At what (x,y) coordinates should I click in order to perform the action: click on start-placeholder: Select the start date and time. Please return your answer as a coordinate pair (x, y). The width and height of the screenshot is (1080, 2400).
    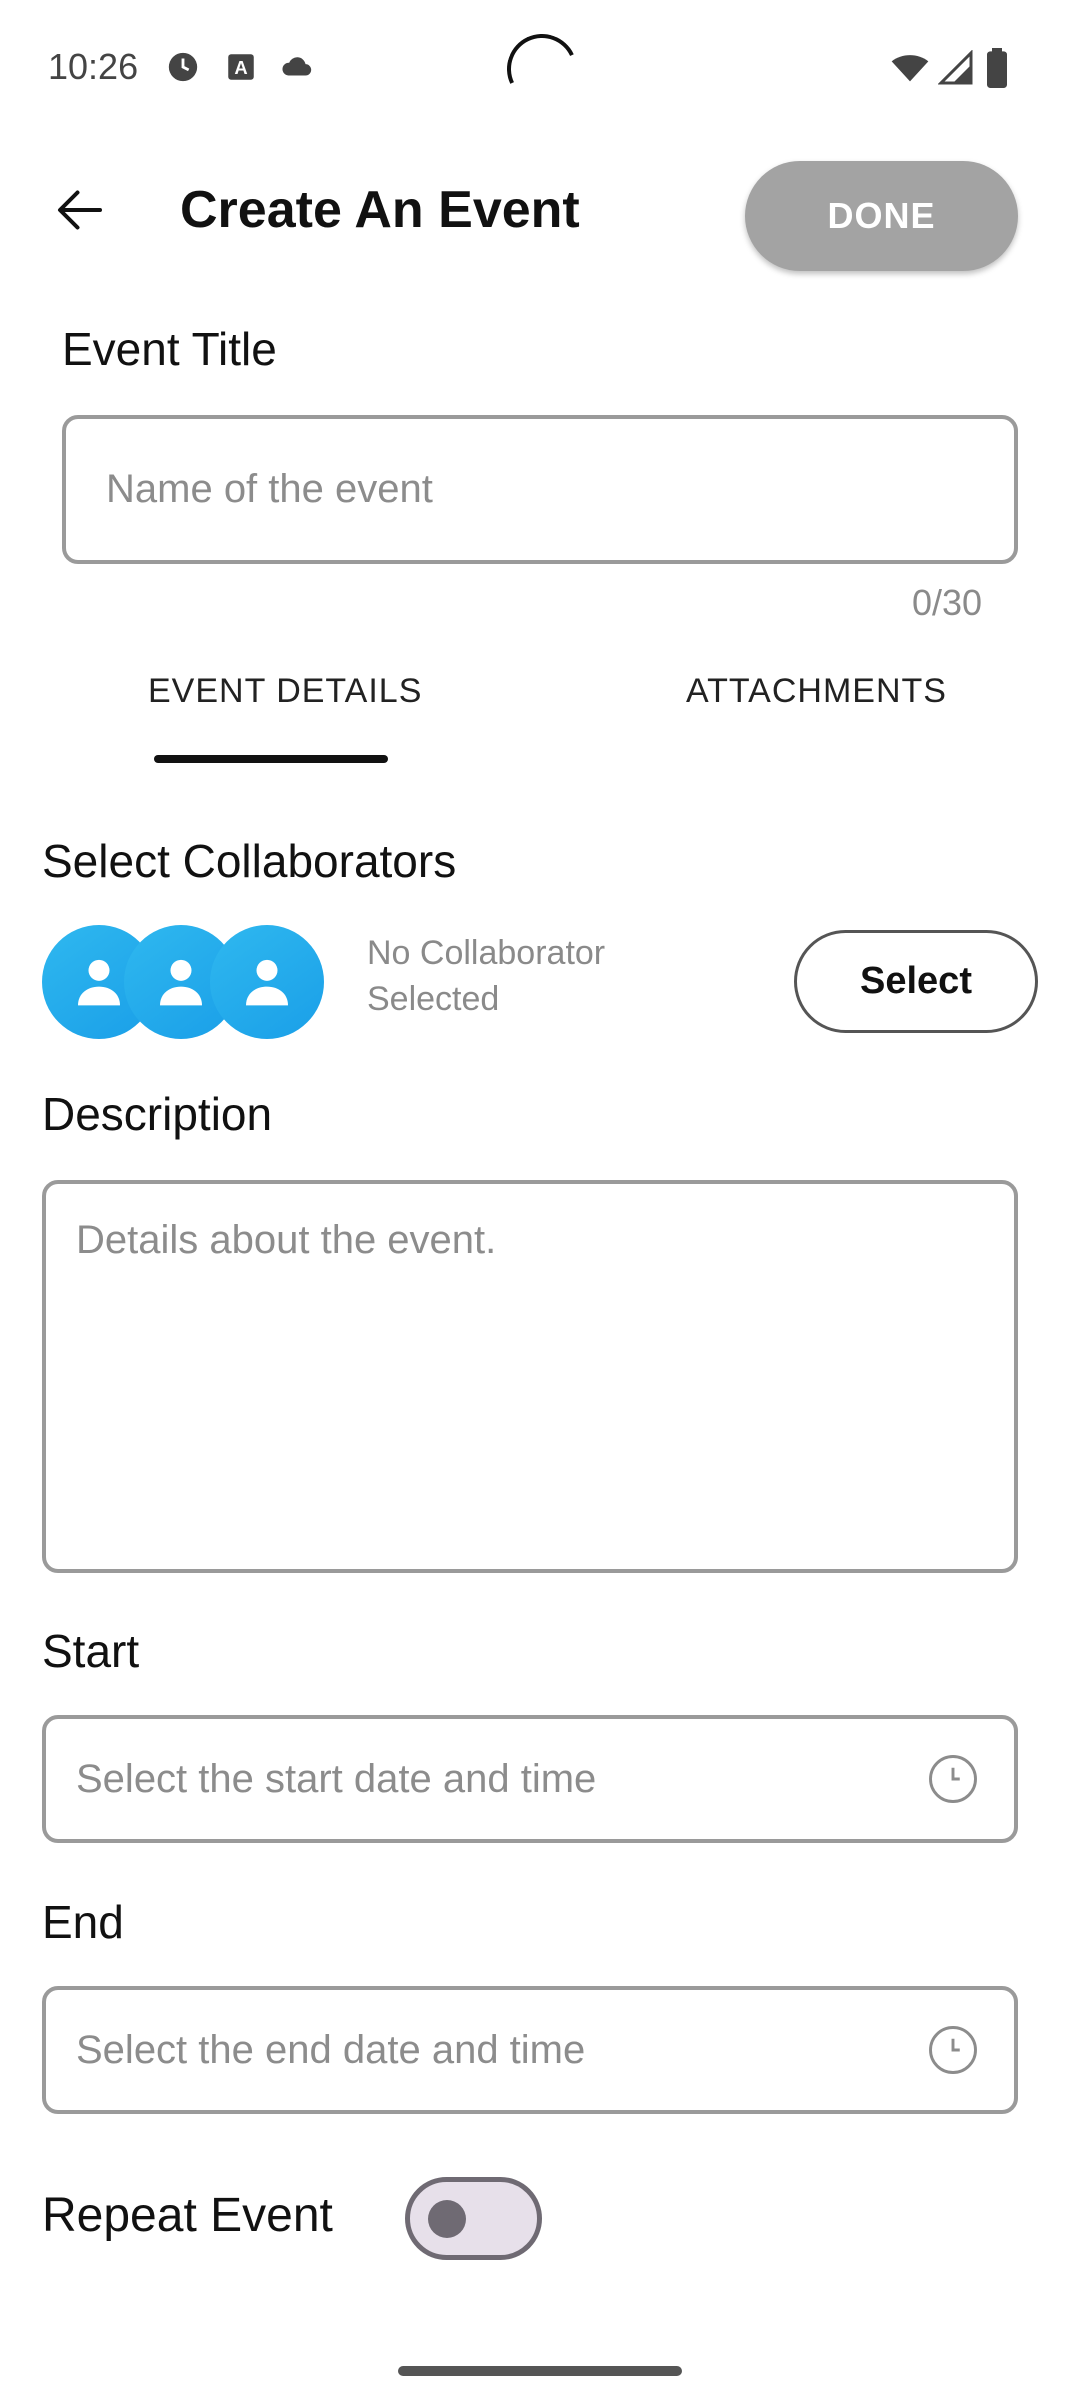
    Looking at the image, I should click on (336, 1778).